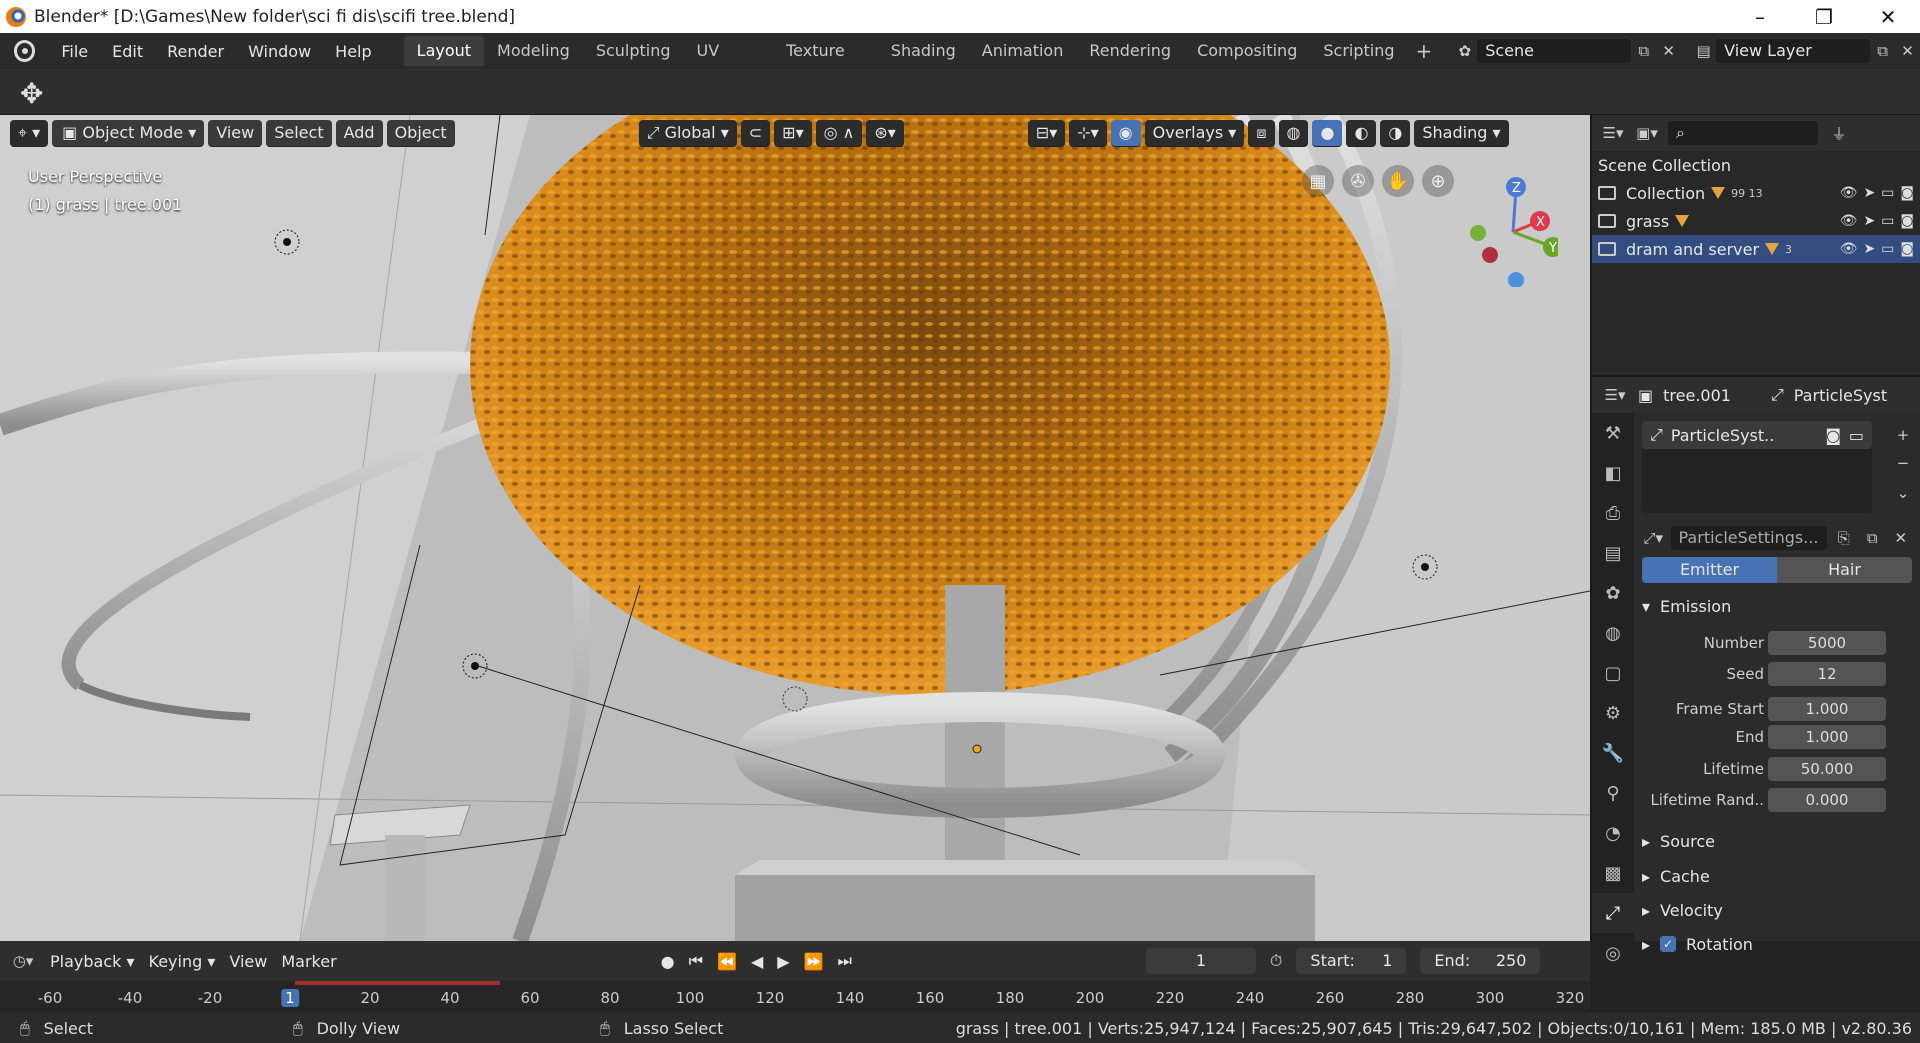 This screenshot has height=1043, width=1920. I want to click on tab-uv-editing: UV Editing, so click(729, 63).